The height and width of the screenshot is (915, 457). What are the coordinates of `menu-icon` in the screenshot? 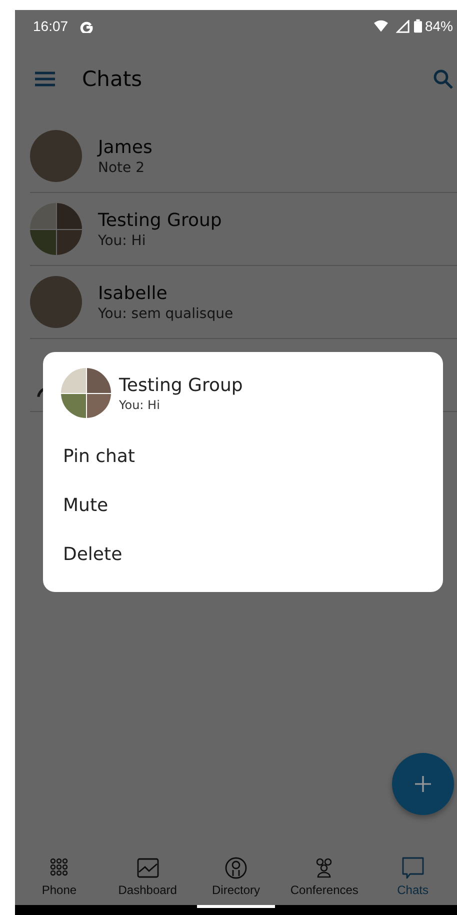 It's located at (45, 79).